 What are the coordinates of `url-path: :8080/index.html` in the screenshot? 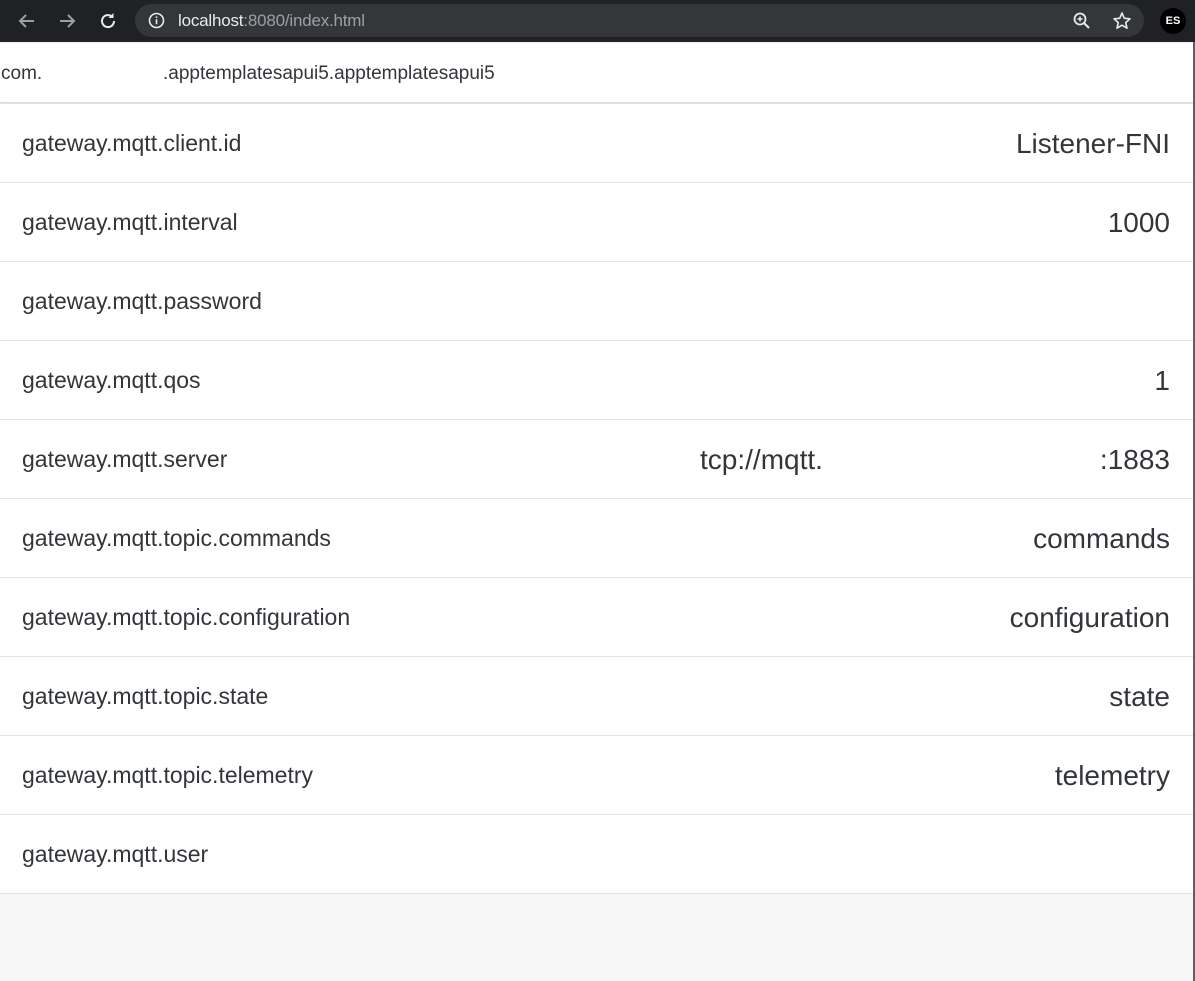 It's located at (304, 20).